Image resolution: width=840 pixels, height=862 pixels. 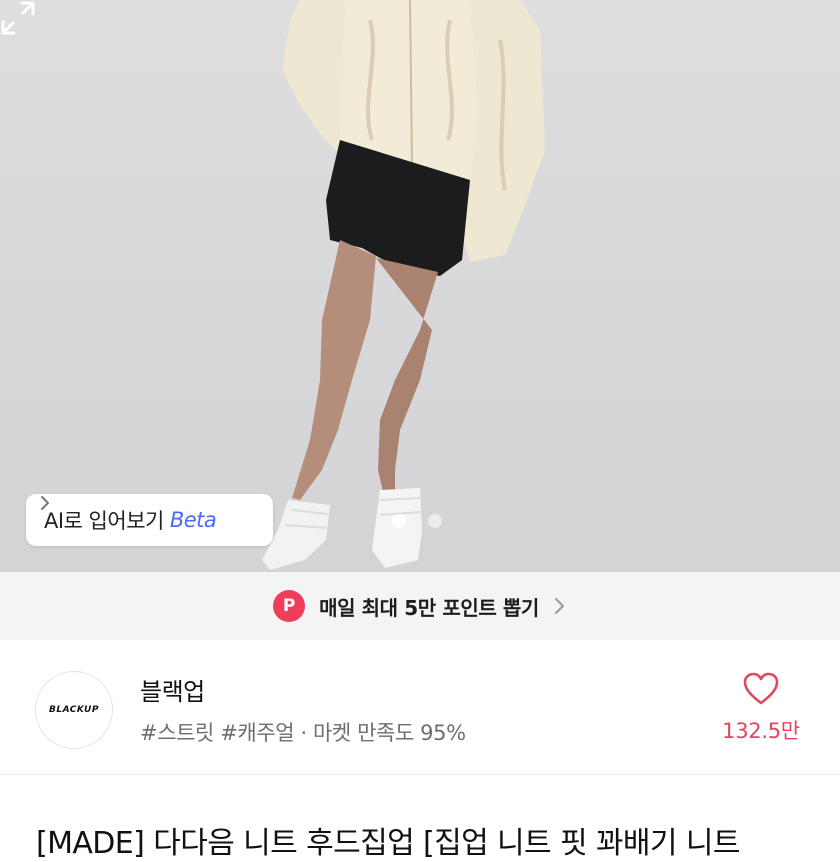 What do you see at coordinates (417, 521) in the screenshot?
I see `image-pagination` at bounding box center [417, 521].